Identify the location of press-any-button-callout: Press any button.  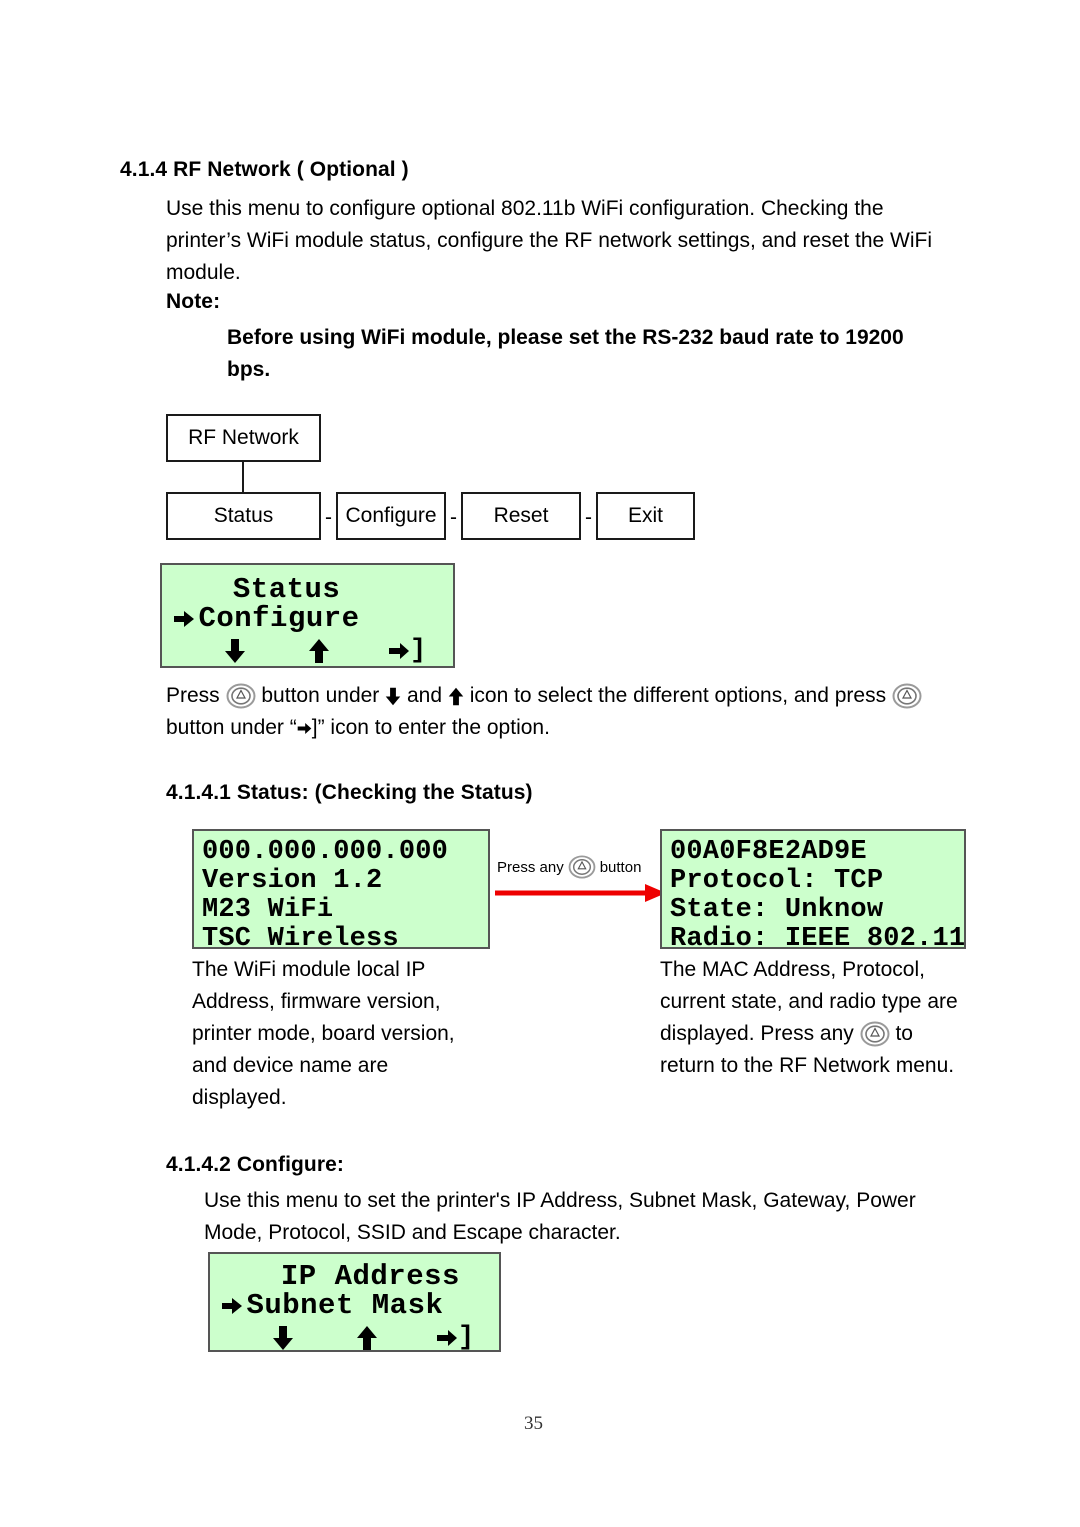
(569, 867).